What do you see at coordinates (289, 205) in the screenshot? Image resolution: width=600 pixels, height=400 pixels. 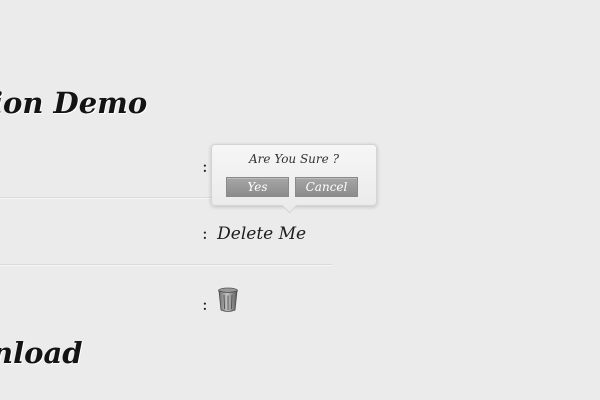 I see `popup-pointer` at bounding box center [289, 205].